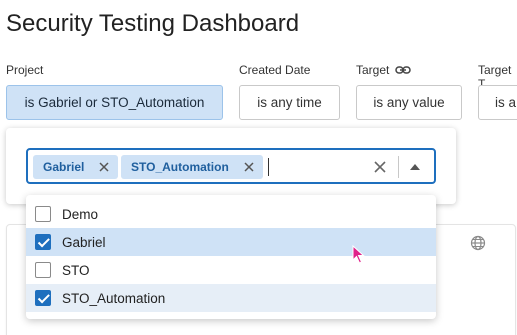 This screenshot has height=335, width=517. I want to click on project-multiselect-input: Gabriel STO_Automation, so click(231, 166).